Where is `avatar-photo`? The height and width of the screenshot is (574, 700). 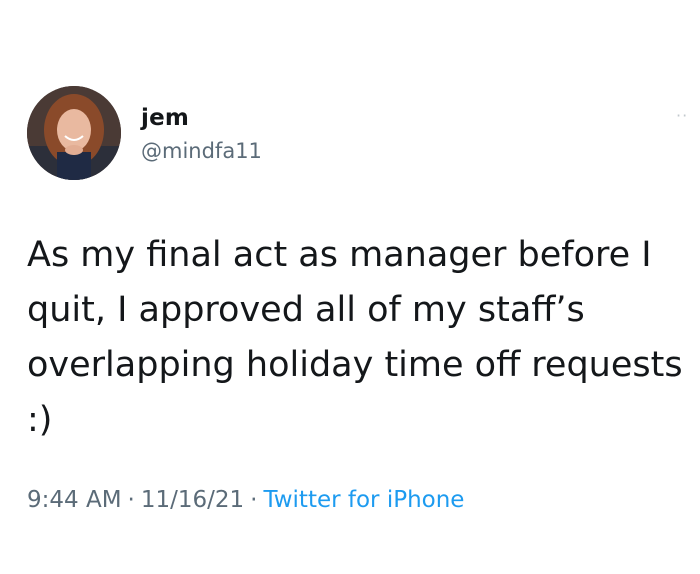 avatar-photo is located at coordinates (74, 133).